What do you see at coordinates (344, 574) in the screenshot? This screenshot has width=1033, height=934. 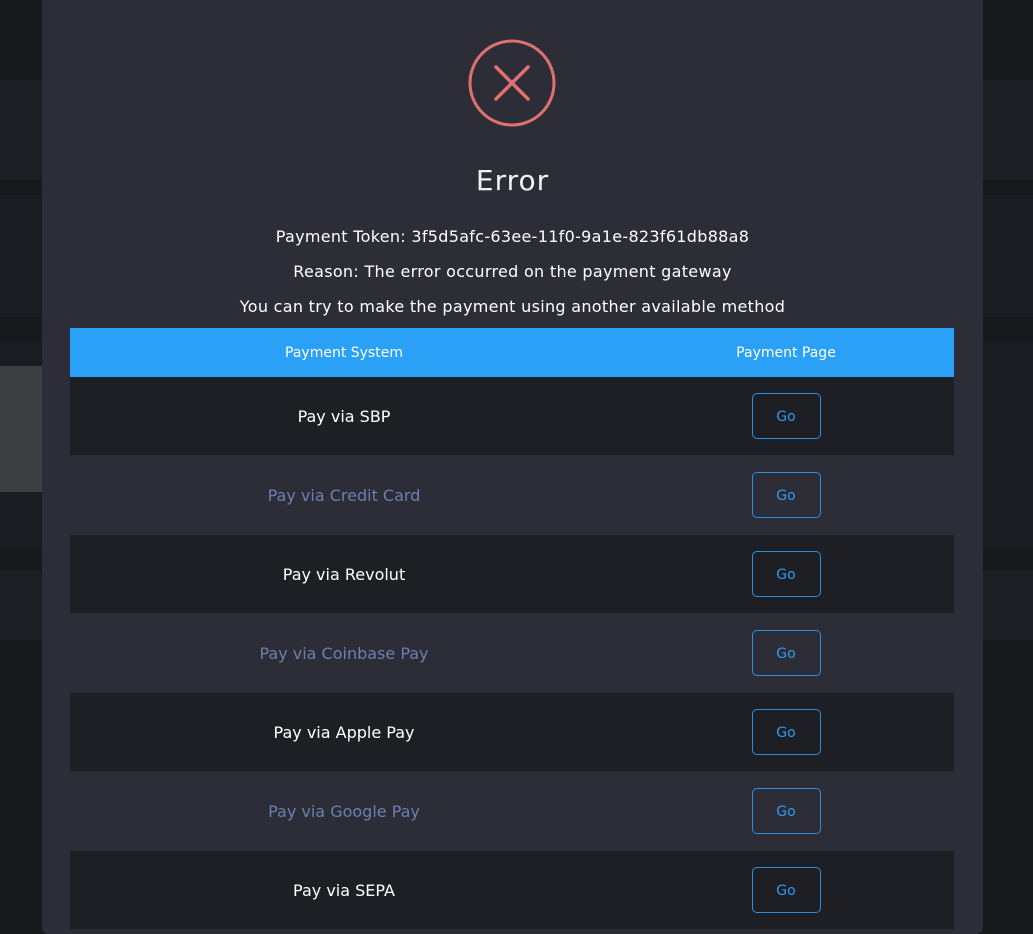 I see `payment-system-name: Pay via Revolut` at bounding box center [344, 574].